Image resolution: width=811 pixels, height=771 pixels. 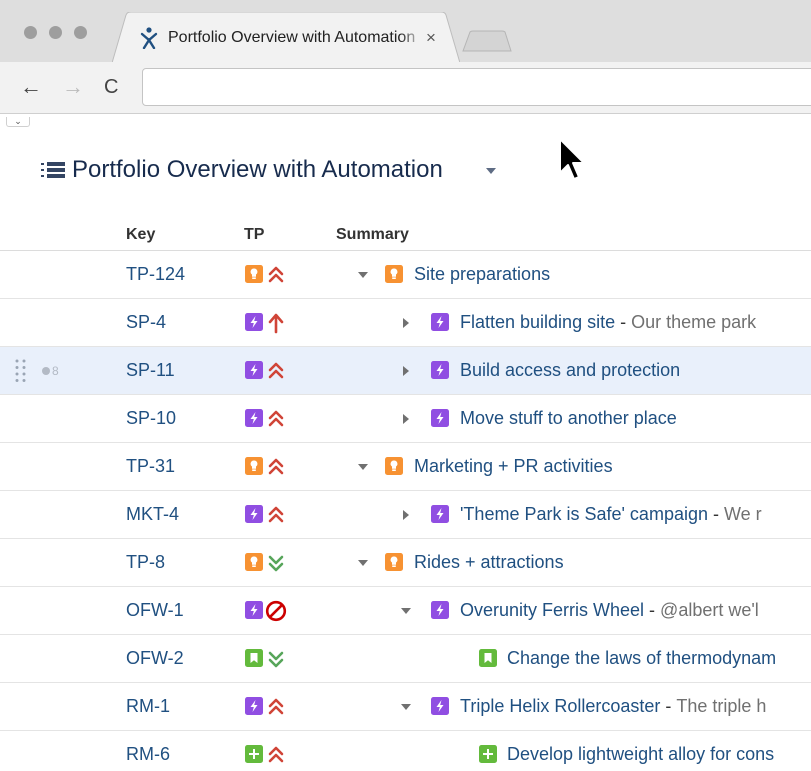 What do you see at coordinates (254, 235) in the screenshot?
I see `column-header-tp: TP` at bounding box center [254, 235].